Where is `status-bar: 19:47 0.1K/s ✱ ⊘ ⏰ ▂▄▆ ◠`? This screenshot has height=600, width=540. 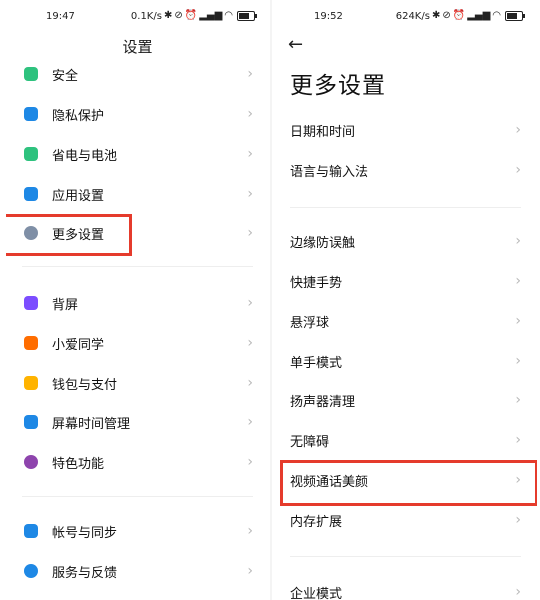
status-bar: 19:47 0.1K/s ✱ ⊘ ⏰ ▂▄▆ ◠ is located at coordinates (137, 18).